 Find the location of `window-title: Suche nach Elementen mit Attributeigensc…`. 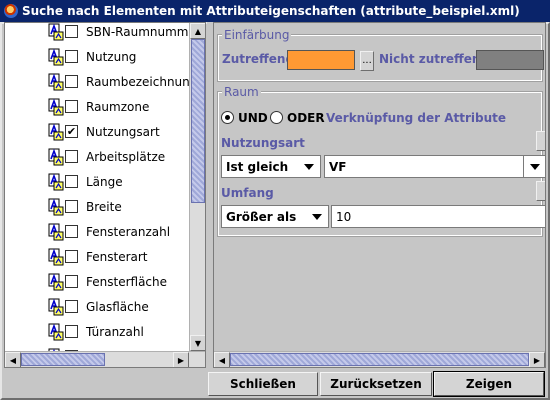

window-title: Suche nach Elementen mit Attributeigensc… is located at coordinates (271, 11).